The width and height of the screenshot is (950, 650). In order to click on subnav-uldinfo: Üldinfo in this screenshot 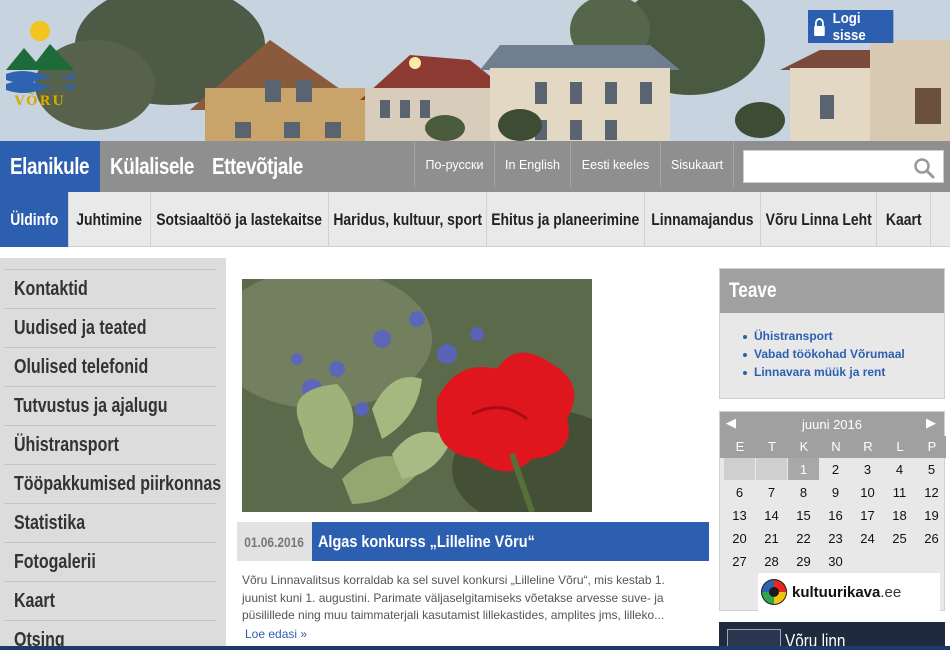, I will do `click(34, 219)`.